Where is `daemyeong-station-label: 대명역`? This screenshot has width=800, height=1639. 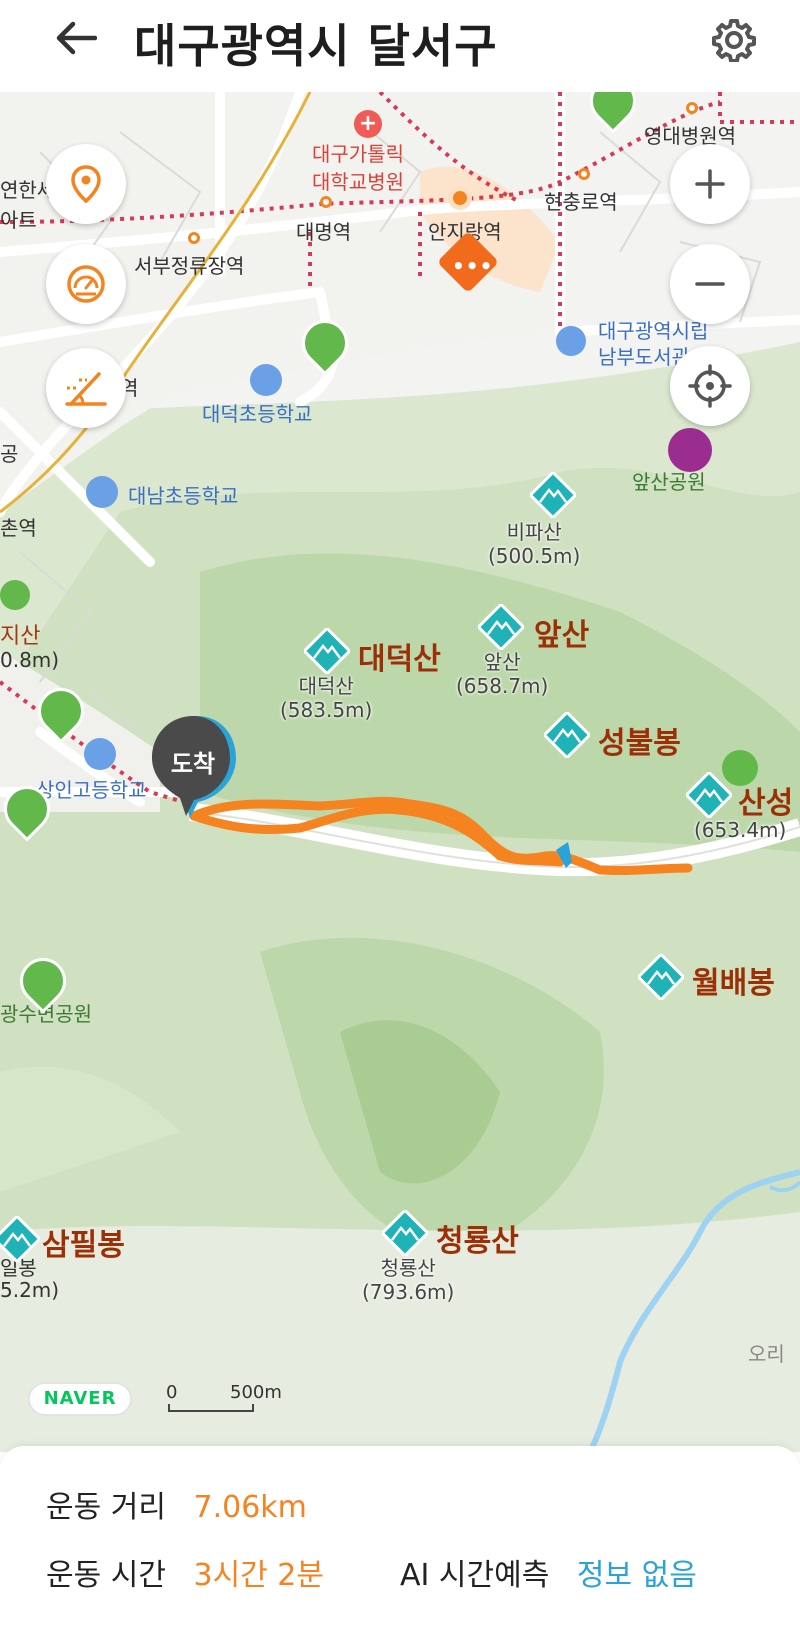 daemyeong-station-label: 대명역 is located at coordinates (323, 230).